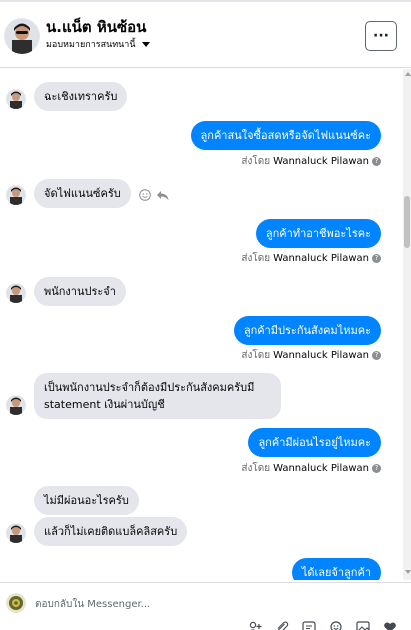 This screenshot has height=630, width=411. I want to click on outgoing-message: ลูกค้ามีผ่อนไรอยู่ไหมคะ, so click(314, 442).